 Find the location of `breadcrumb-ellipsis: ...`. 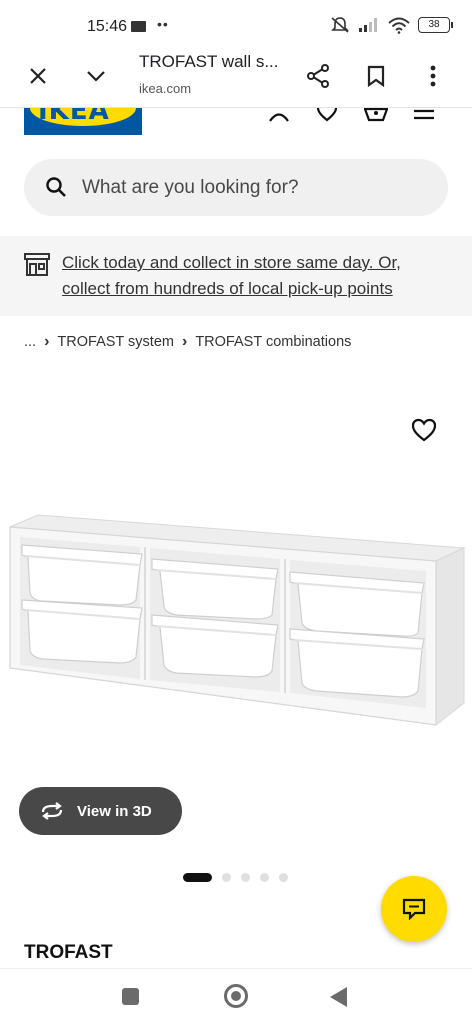

breadcrumb-ellipsis: ... is located at coordinates (30, 342).